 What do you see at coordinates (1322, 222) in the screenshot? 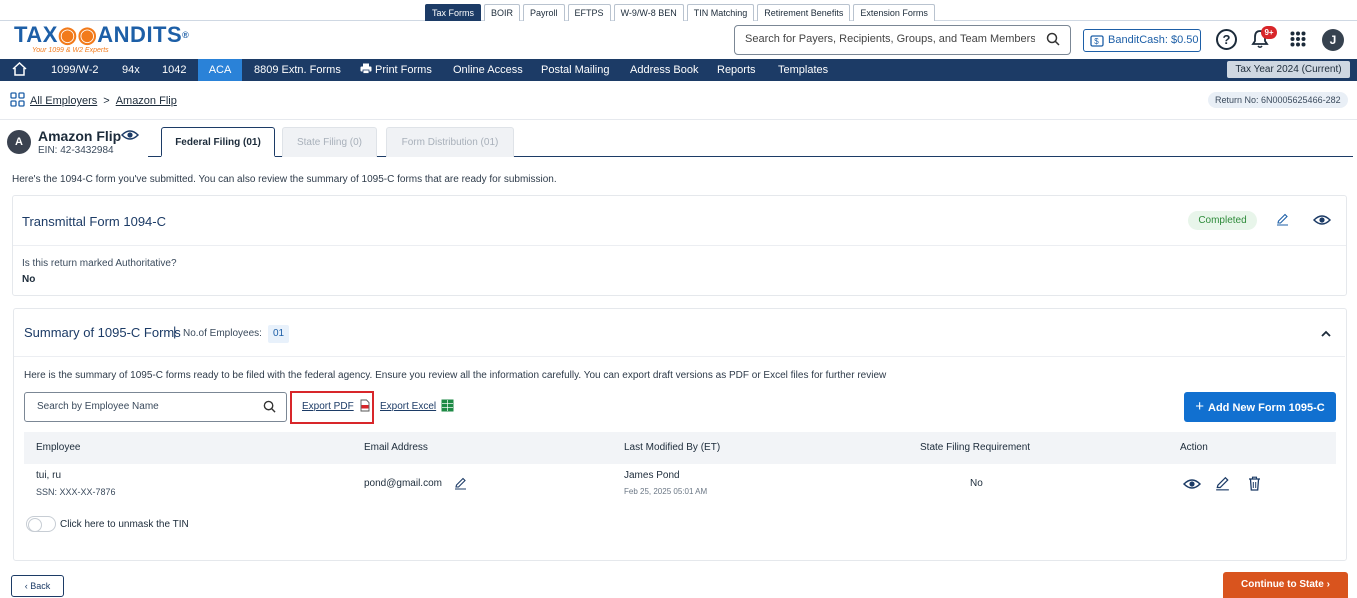
I see `view-transmittal-eye-icon` at bounding box center [1322, 222].